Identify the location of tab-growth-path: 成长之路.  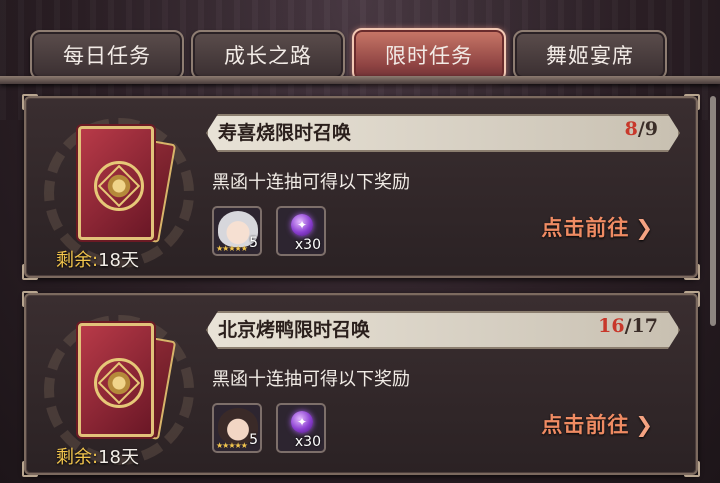
(268, 55).